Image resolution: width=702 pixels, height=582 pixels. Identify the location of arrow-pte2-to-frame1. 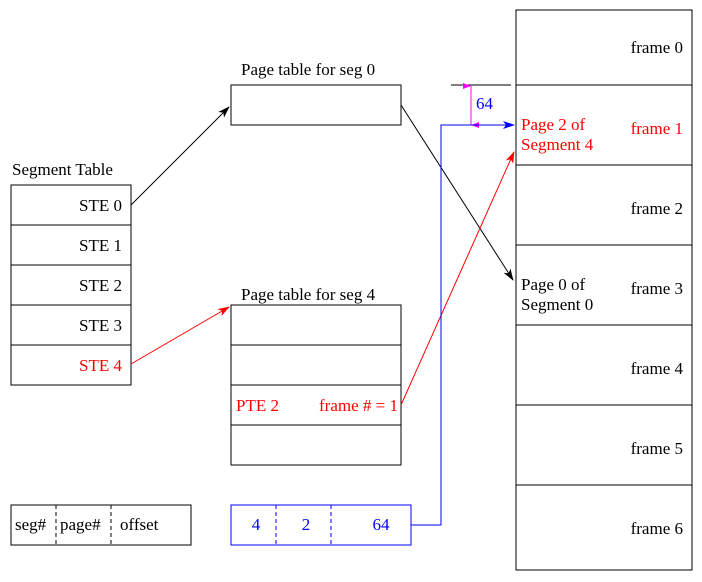
(457, 278).